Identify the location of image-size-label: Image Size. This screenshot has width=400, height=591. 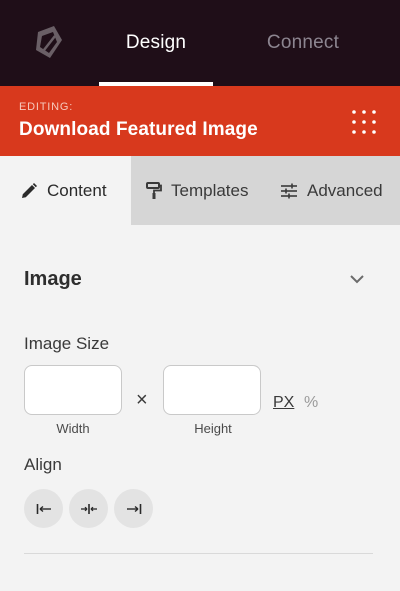
(67, 343).